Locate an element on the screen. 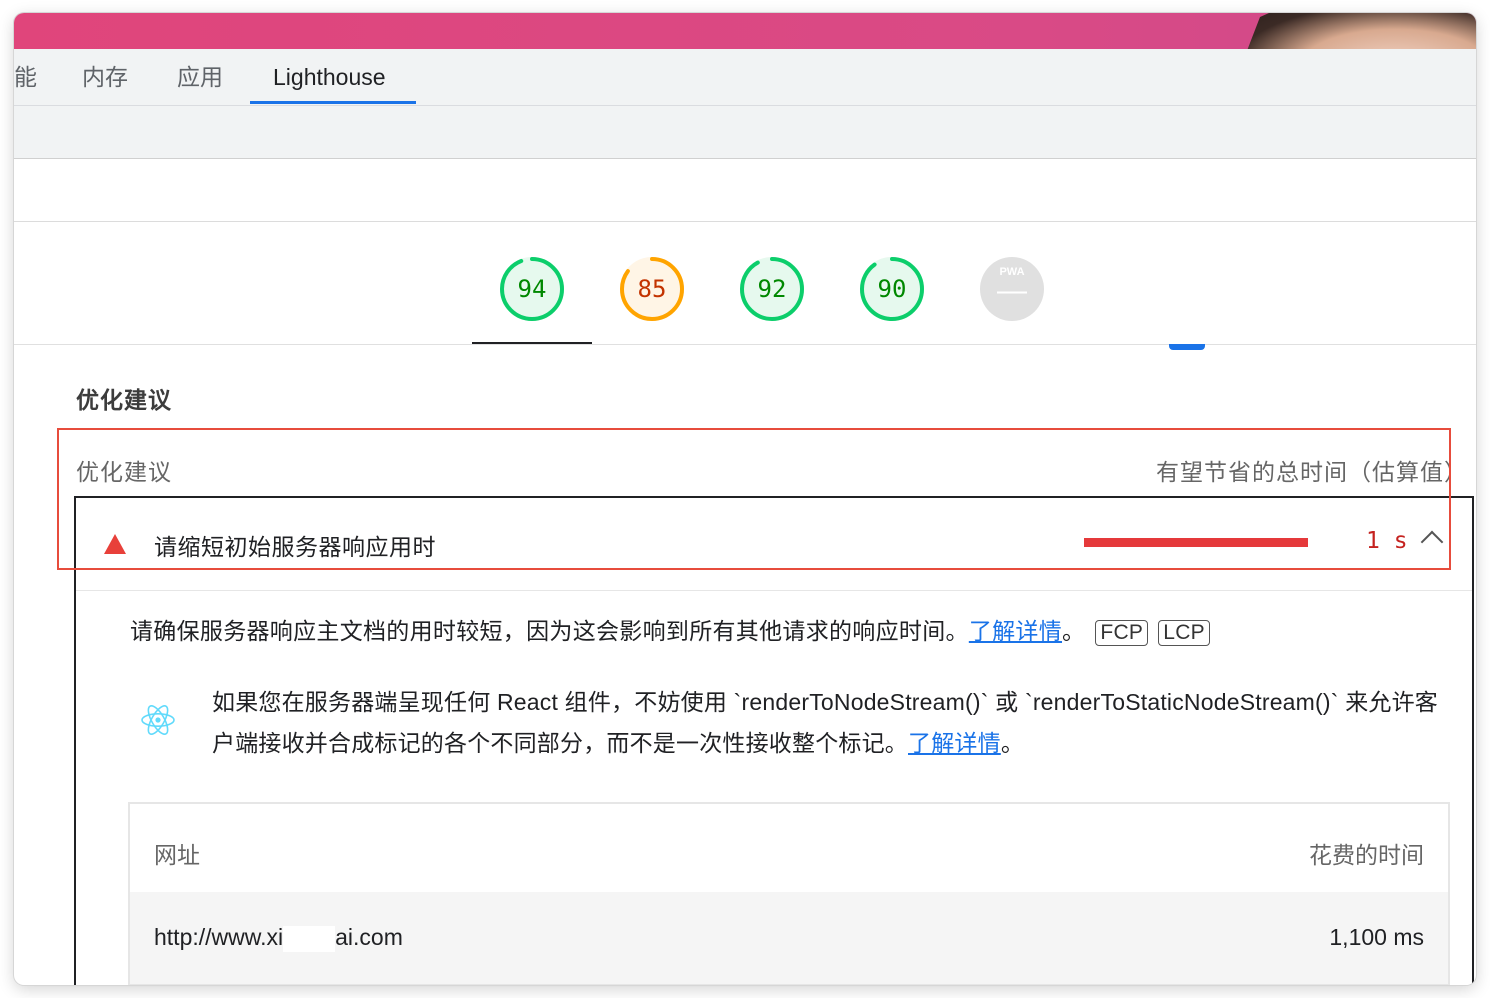  gauge-performance: 94 is located at coordinates (532, 289).